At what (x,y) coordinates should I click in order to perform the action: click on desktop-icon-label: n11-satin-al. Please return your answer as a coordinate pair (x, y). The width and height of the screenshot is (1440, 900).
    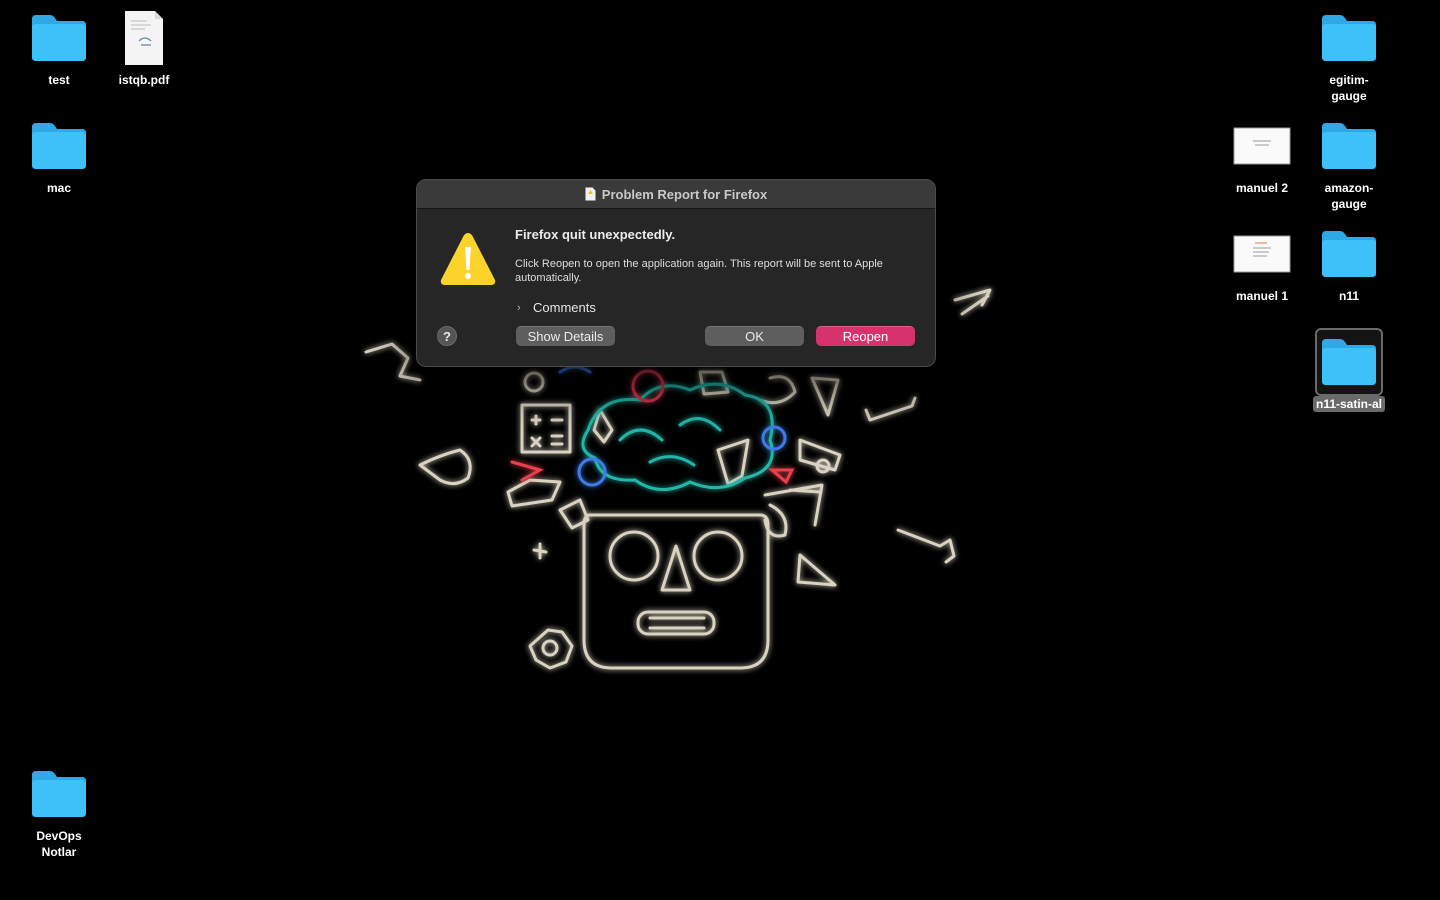
    Looking at the image, I should click on (1349, 404).